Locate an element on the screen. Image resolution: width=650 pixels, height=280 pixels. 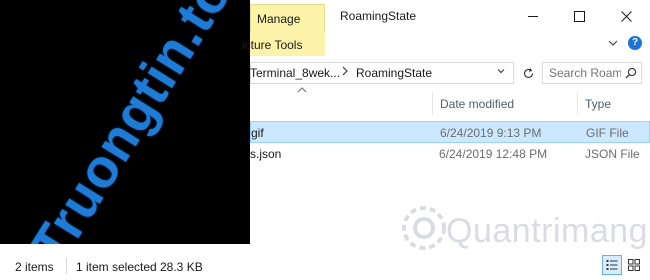
large-icons-view-button is located at coordinates (634, 265).